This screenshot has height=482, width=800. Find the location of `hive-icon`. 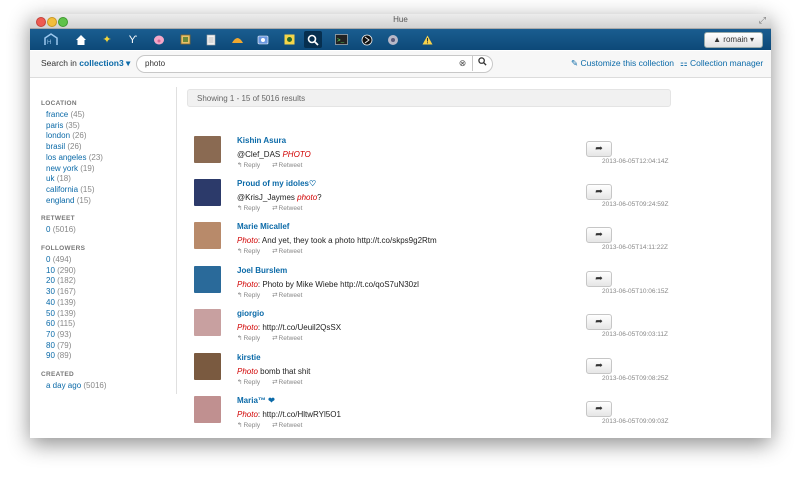

hive-icon is located at coordinates (237, 39).